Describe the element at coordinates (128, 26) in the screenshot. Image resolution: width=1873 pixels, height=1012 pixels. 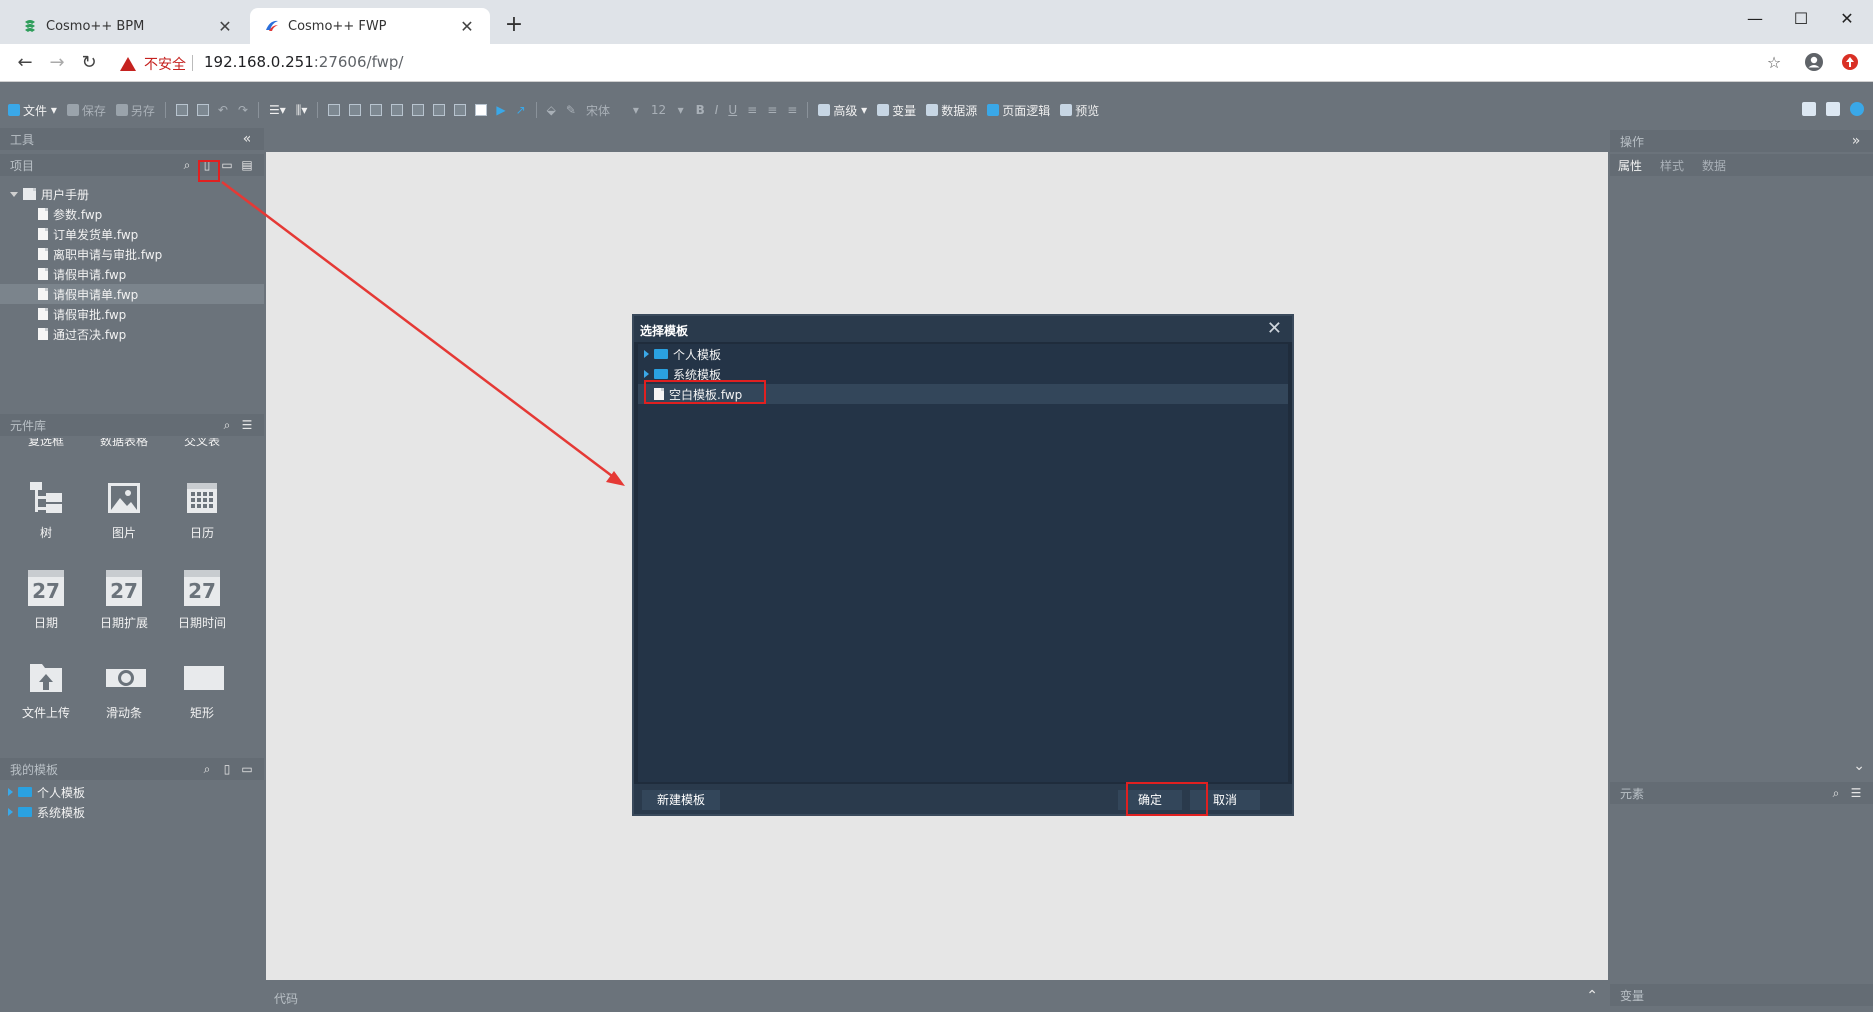
I see `tab-cosmo-bpm: Cosmo++ BPM ✕` at that location.